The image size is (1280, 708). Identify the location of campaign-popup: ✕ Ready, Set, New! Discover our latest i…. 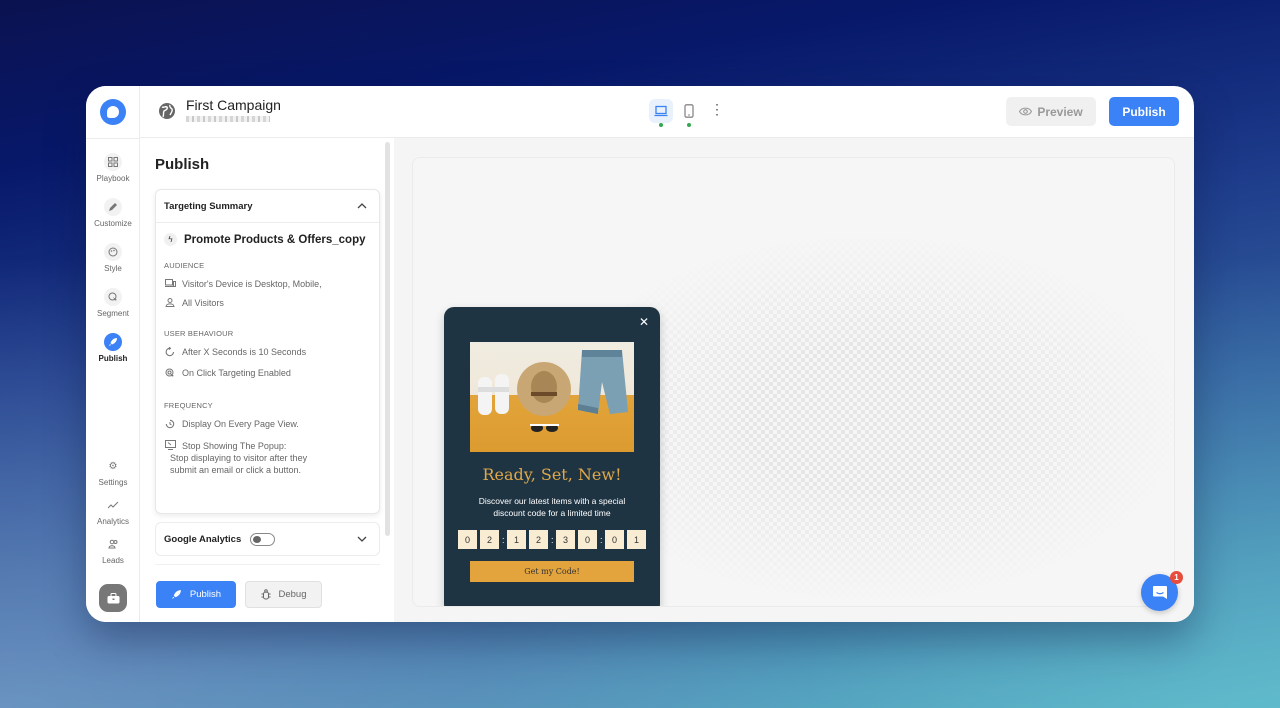
(552, 456).